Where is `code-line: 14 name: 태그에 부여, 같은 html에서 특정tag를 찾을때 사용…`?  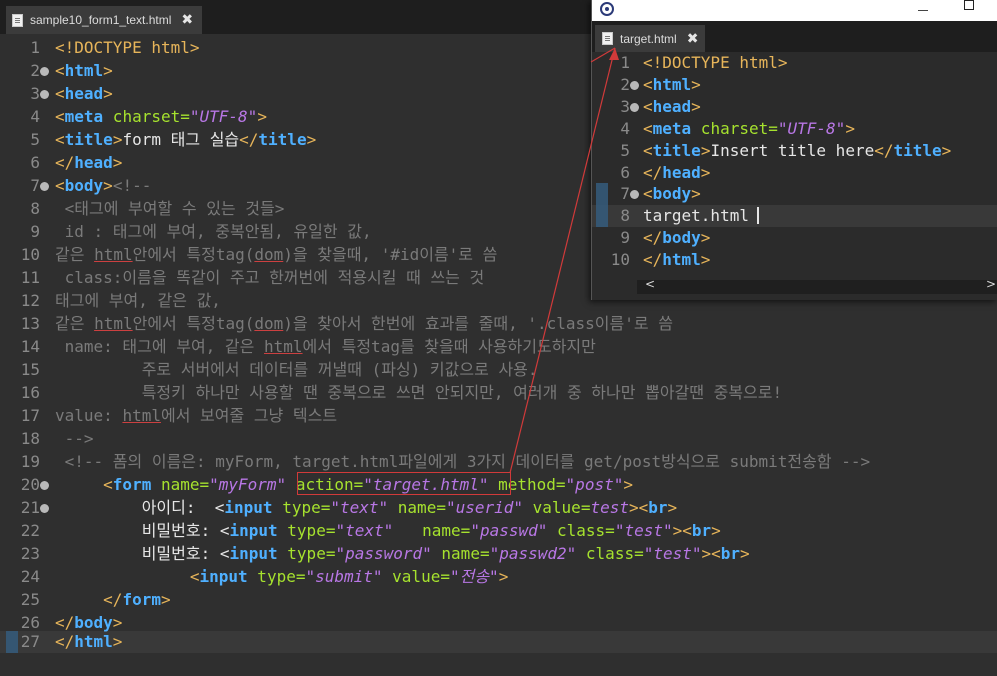
code-line: 14 name: 태그에 부여, 같은 html에서 특정tag를 찾을때 사용… is located at coordinates (308, 346).